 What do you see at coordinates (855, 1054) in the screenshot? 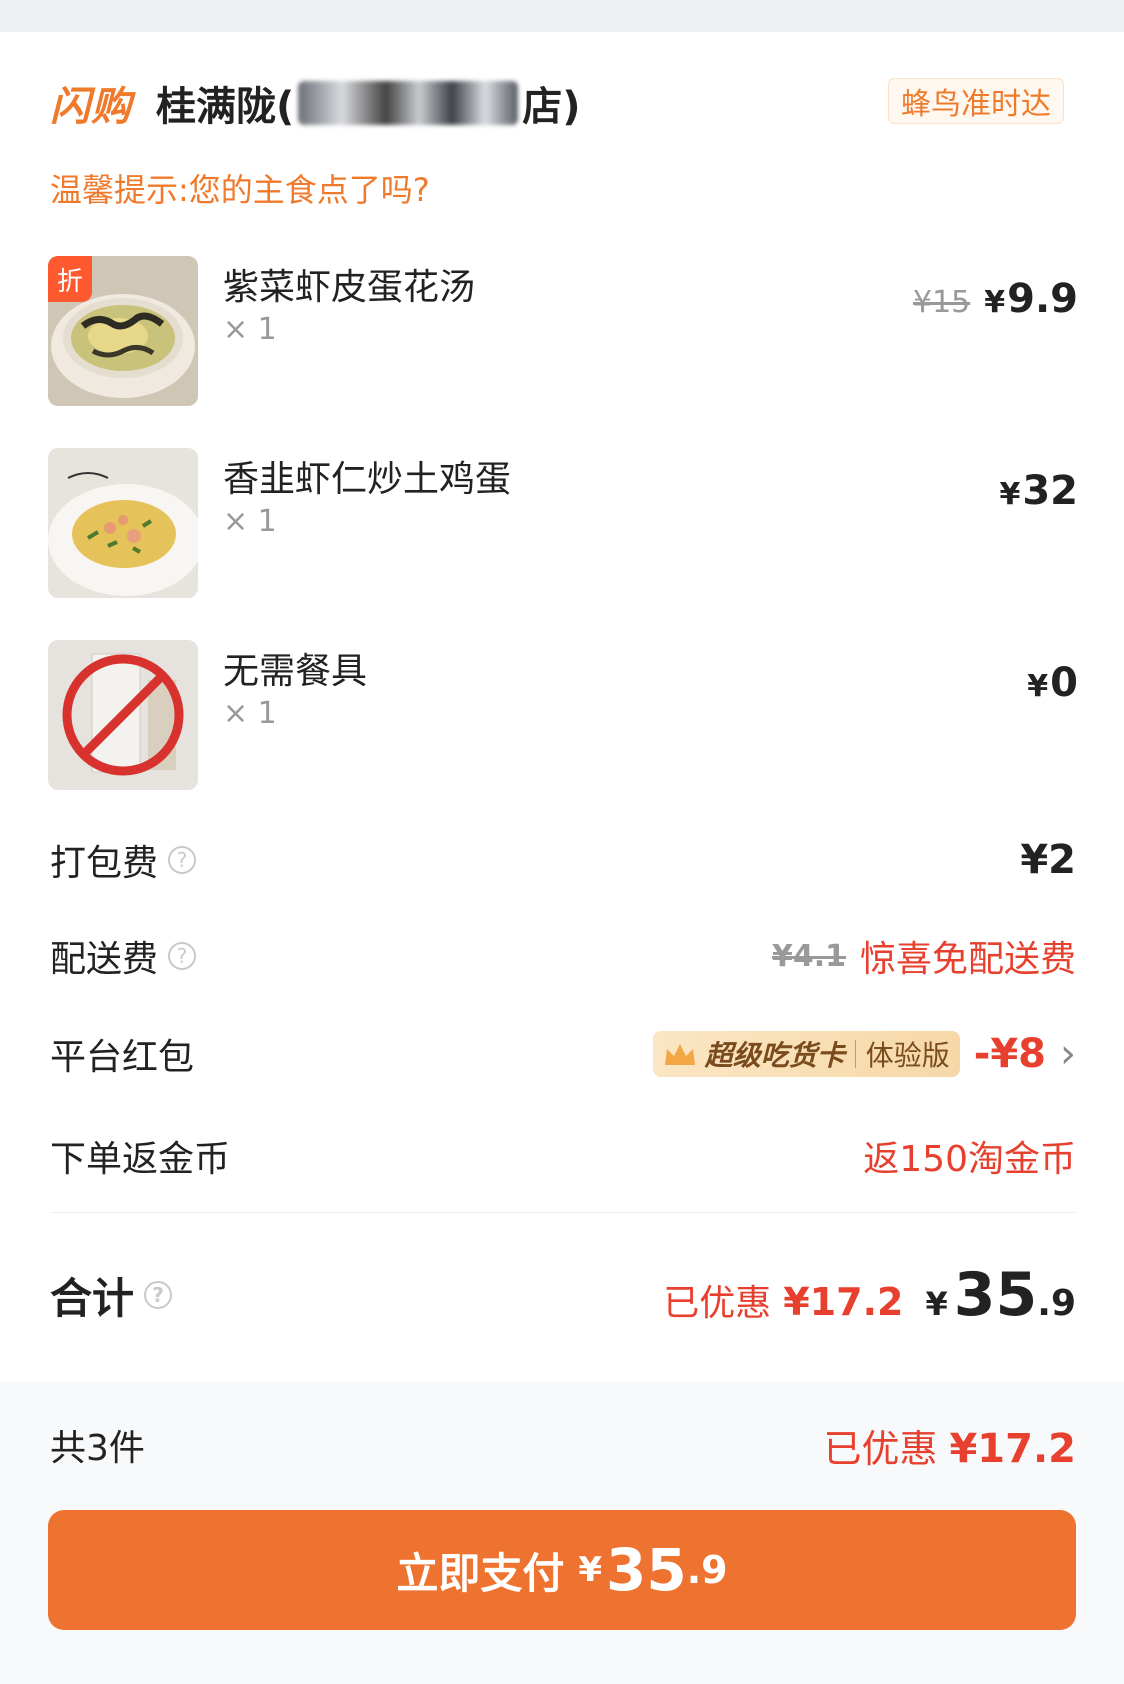
I see `badge-divider` at bounding box center [855, 1054].